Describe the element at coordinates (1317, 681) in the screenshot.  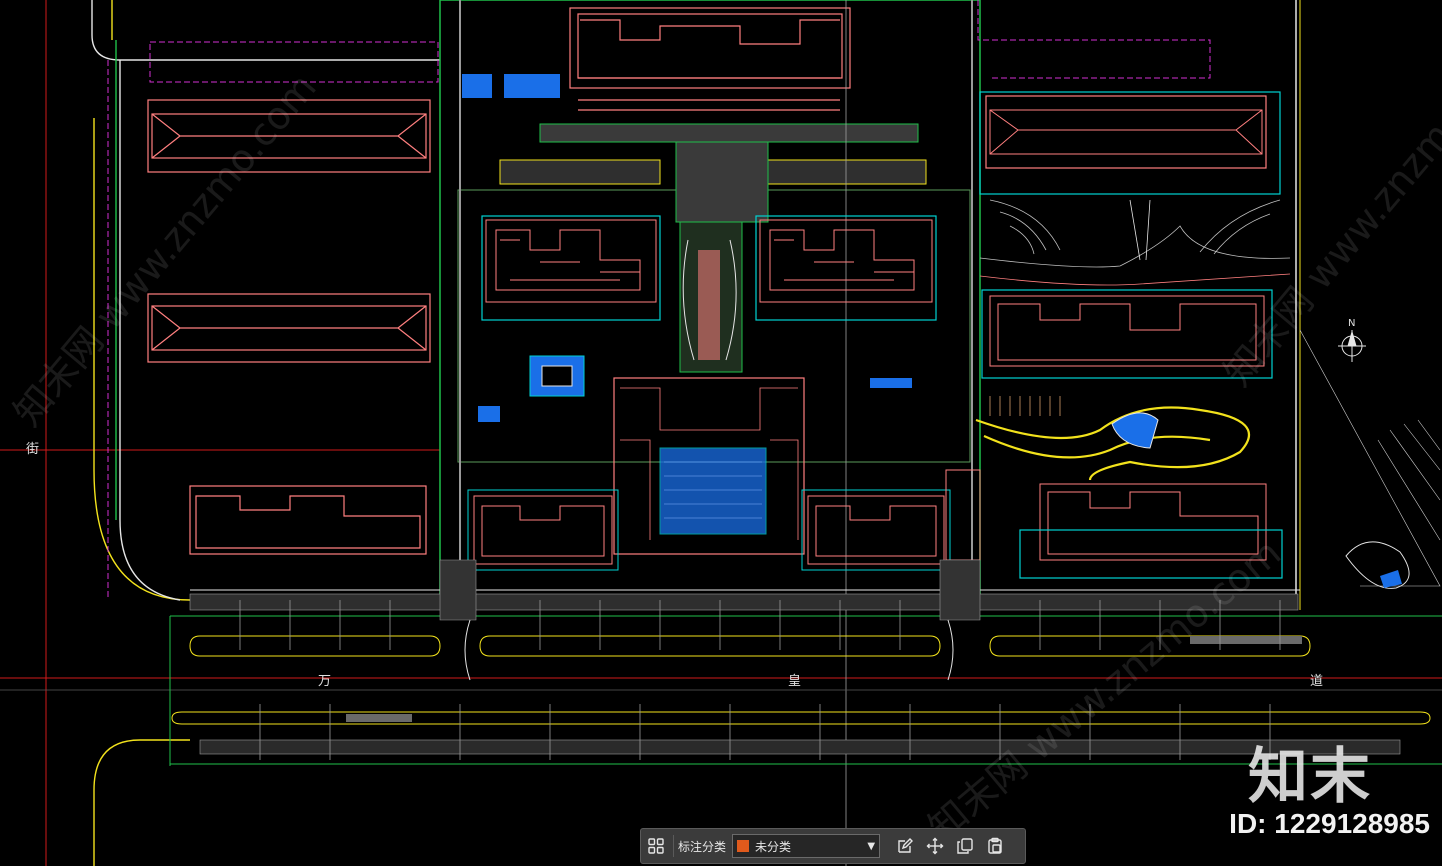
I see `road-label-3: 道` at that location.